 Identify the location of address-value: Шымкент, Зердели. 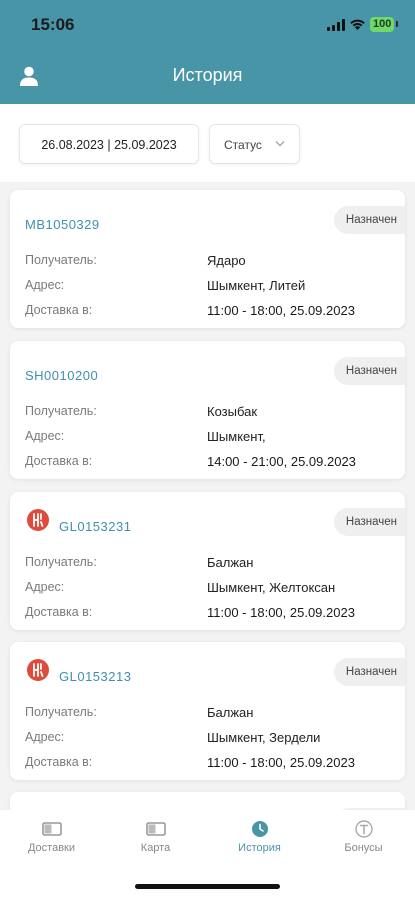
(264, 737).